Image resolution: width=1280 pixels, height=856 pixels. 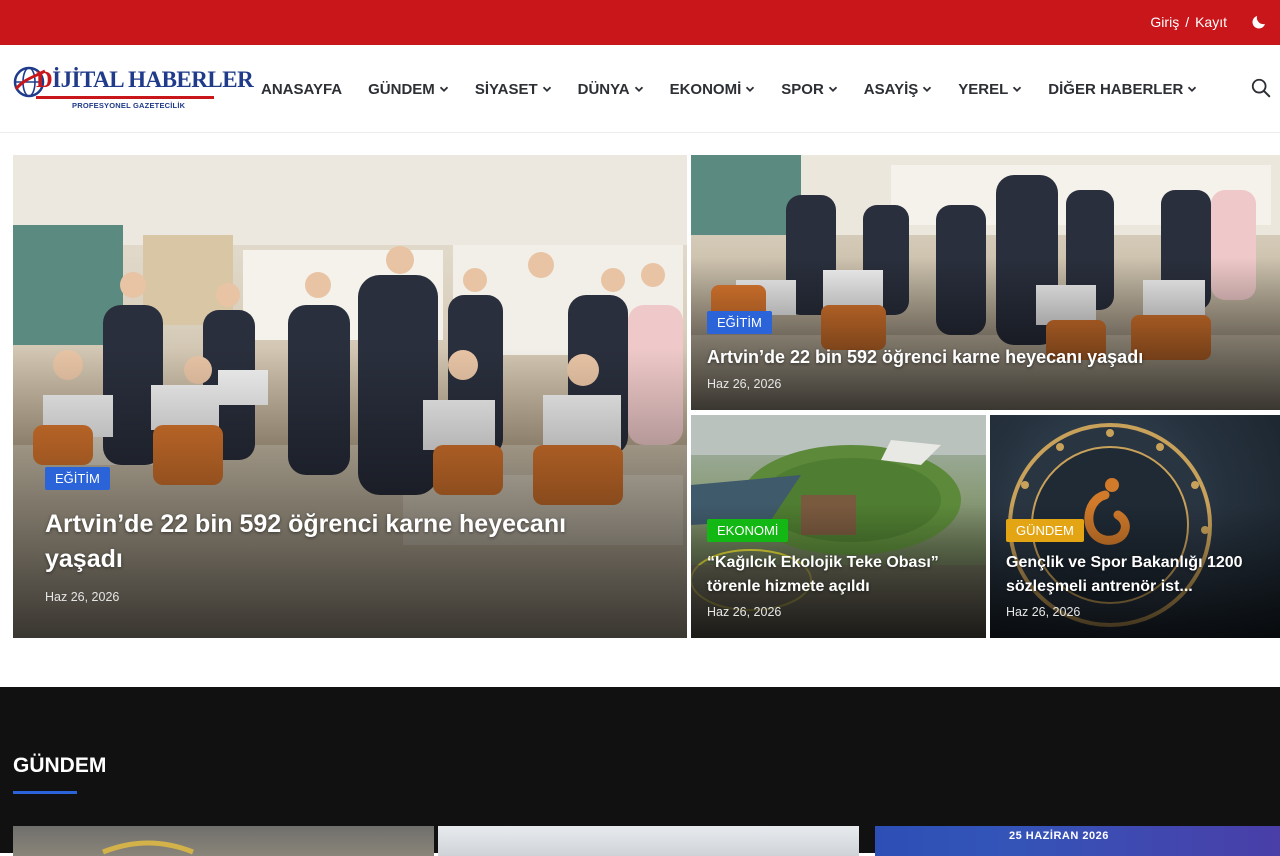 What do you see at coordinates (748, 530) in the screenshot?
I see `category-badge: EKONOMİ` at bounding box center [748, 530].